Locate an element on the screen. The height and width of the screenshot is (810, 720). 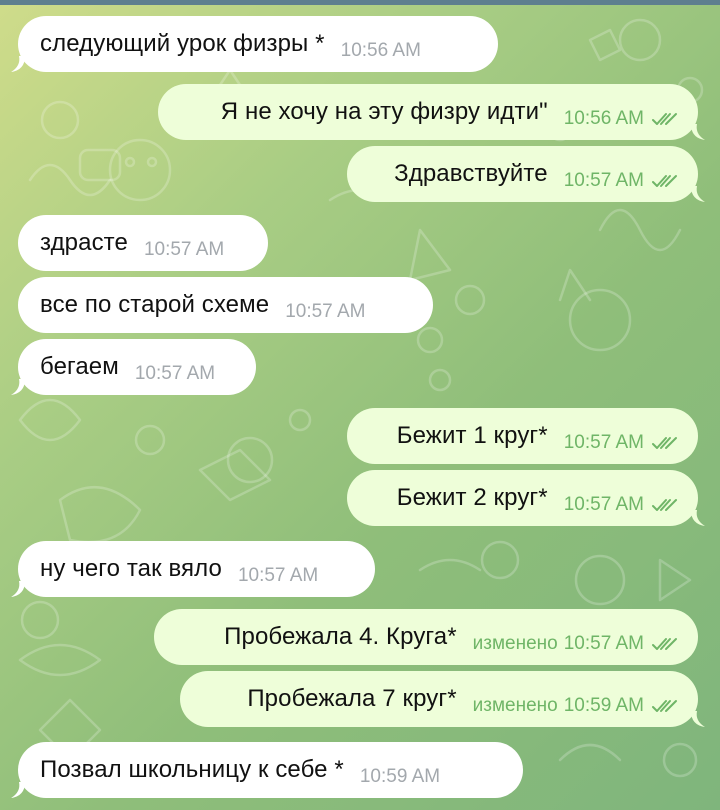
message-text: следующий урок физры * is located at coordinates (182, 43).